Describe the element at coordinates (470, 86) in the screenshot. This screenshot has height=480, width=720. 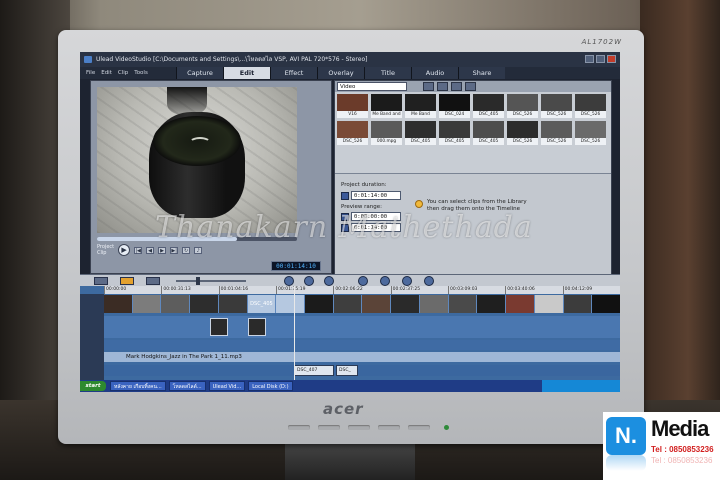
I see `options-icon` at that location.